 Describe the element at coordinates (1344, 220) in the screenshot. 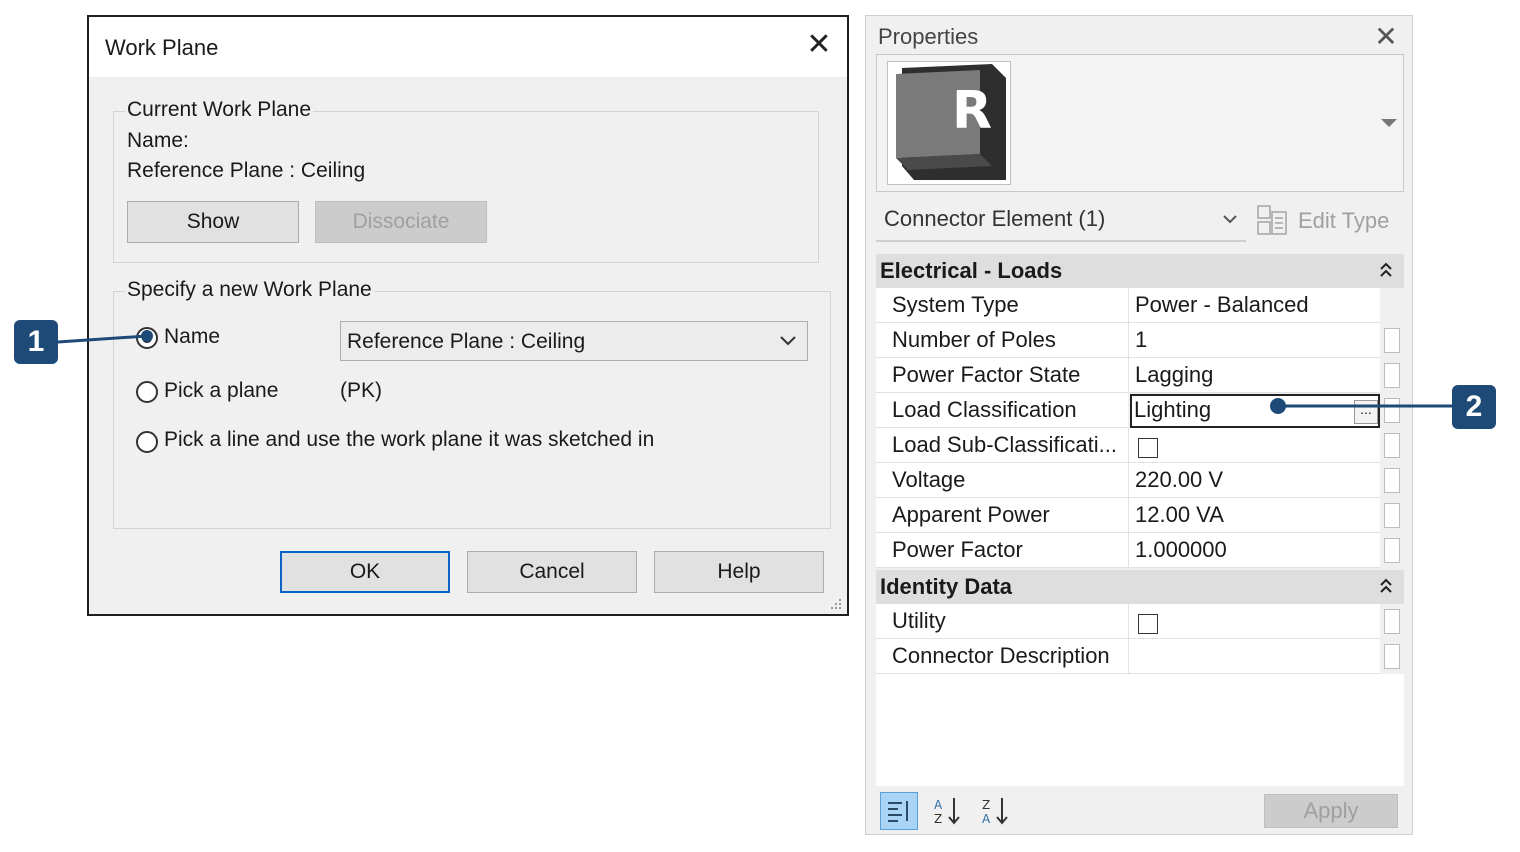

I see `edit-type-label: Edit Type` at that location.